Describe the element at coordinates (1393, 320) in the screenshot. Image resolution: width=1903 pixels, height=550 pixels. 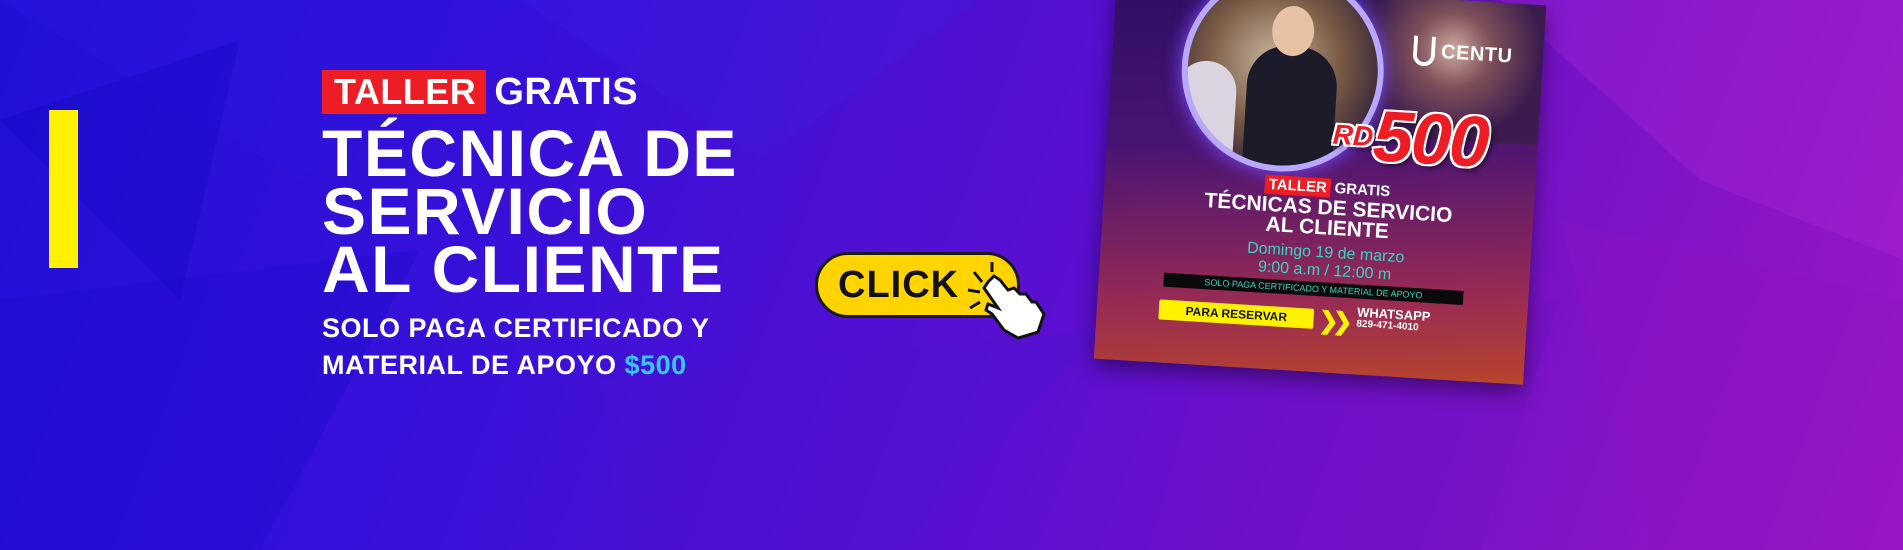
I see `flyer-whatsapp: WHATSAPP 829-471-4010` at that location.